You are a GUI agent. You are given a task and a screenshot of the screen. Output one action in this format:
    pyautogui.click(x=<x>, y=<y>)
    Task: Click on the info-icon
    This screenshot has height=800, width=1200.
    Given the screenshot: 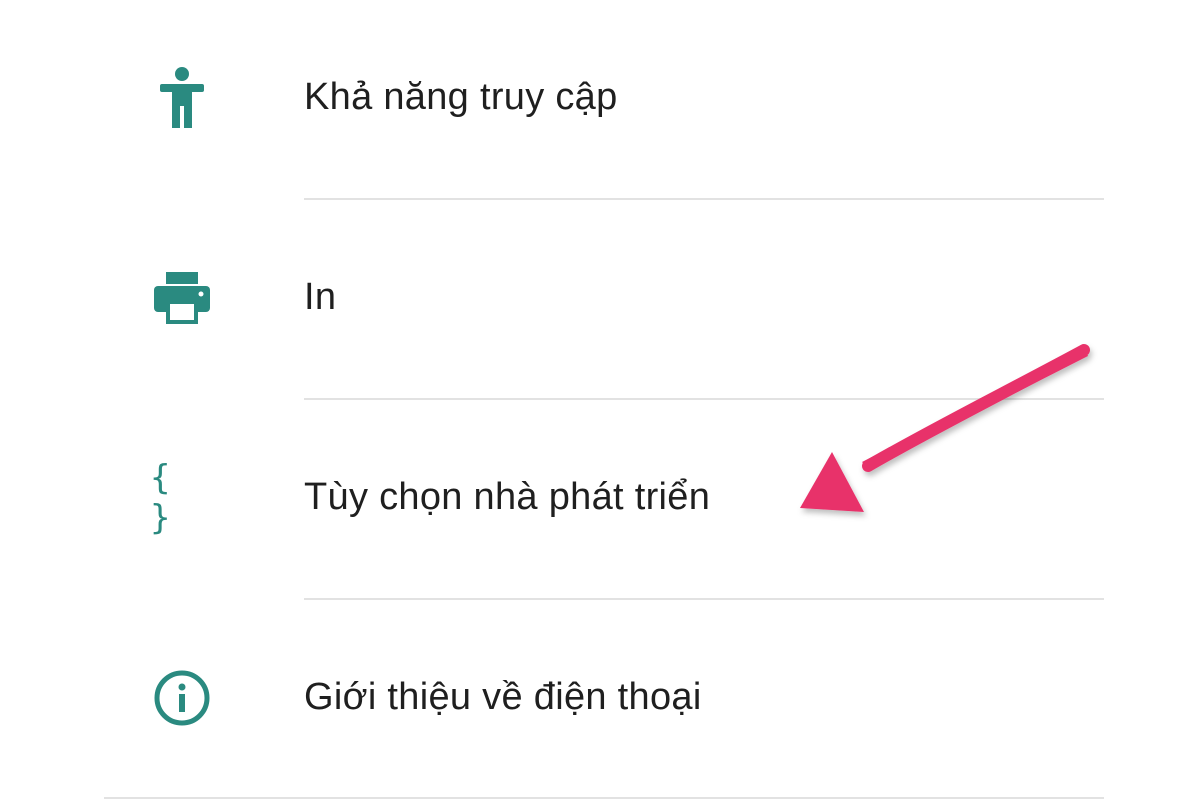 What is the action you would take?
    pyautogui.click(x=182, y=698)
    